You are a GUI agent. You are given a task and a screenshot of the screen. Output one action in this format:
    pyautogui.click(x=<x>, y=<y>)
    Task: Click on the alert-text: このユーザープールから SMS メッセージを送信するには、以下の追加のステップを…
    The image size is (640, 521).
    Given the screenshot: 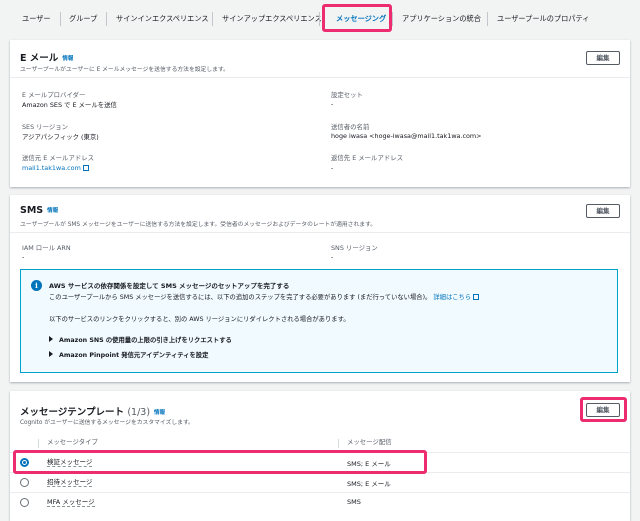 What is the action you would take?
    pyautogui.click(x=264, y=296)
    